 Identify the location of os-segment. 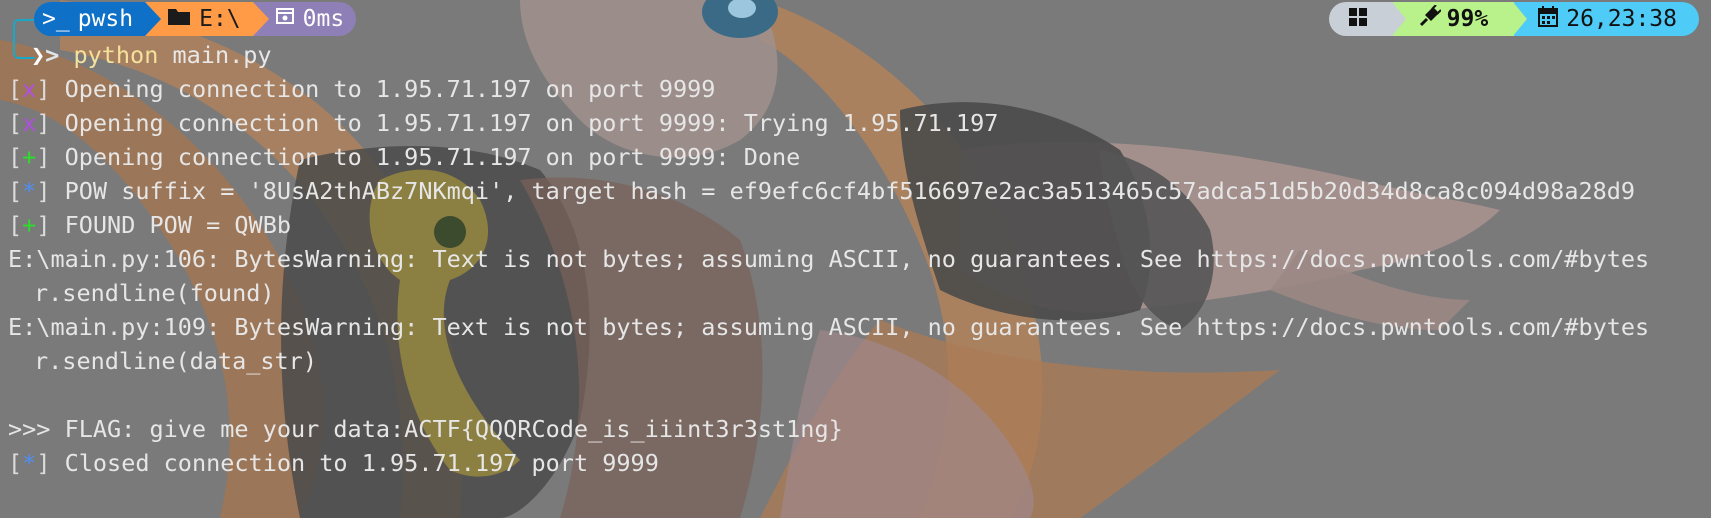
(1360, 19).